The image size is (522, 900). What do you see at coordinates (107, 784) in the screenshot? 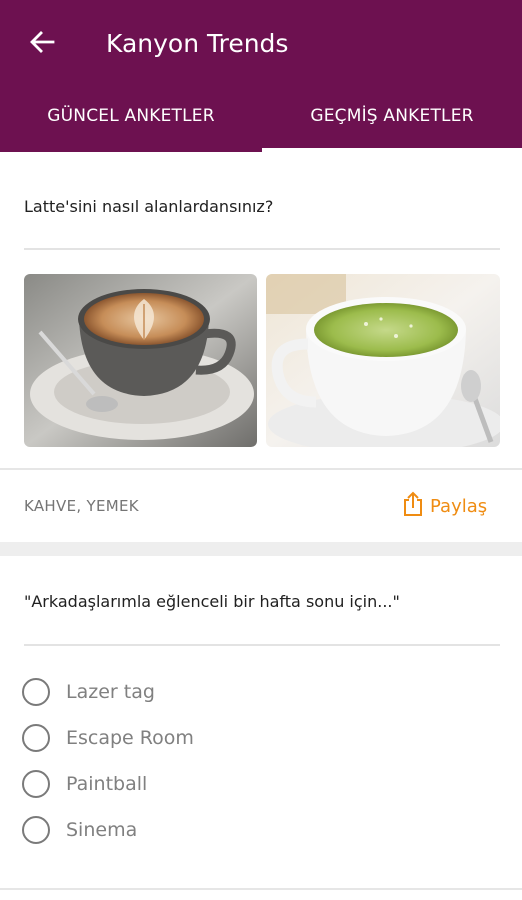
I see `option-label: Paintball` at bounding box center [107, 784].